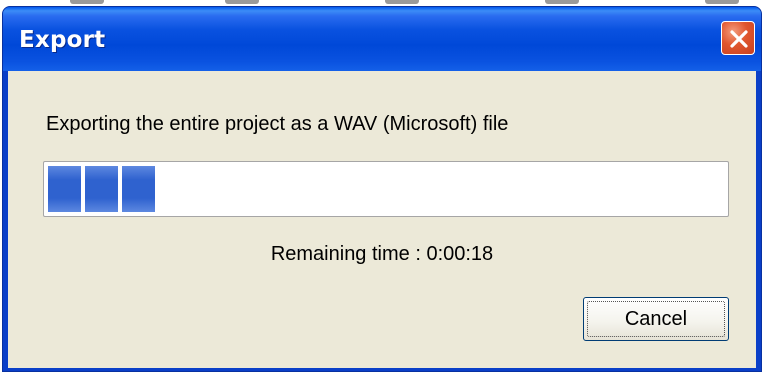  What do you see at coordinates (386, 189) in the screenshot?
I see `export-progress-bar` at bounding box center [386, 189].